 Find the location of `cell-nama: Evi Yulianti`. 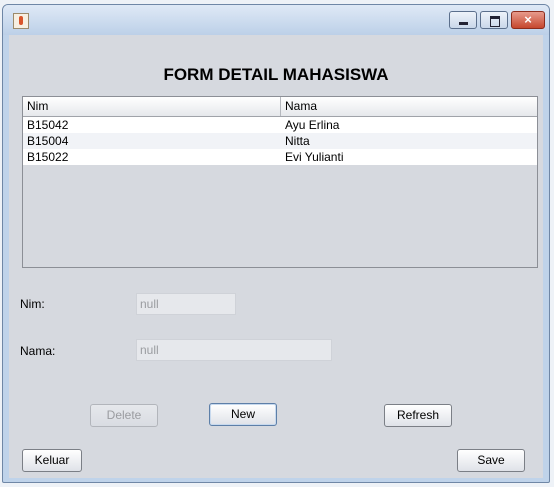

cell-nama: Evi Yulianti is located at coordinates (314, 157).